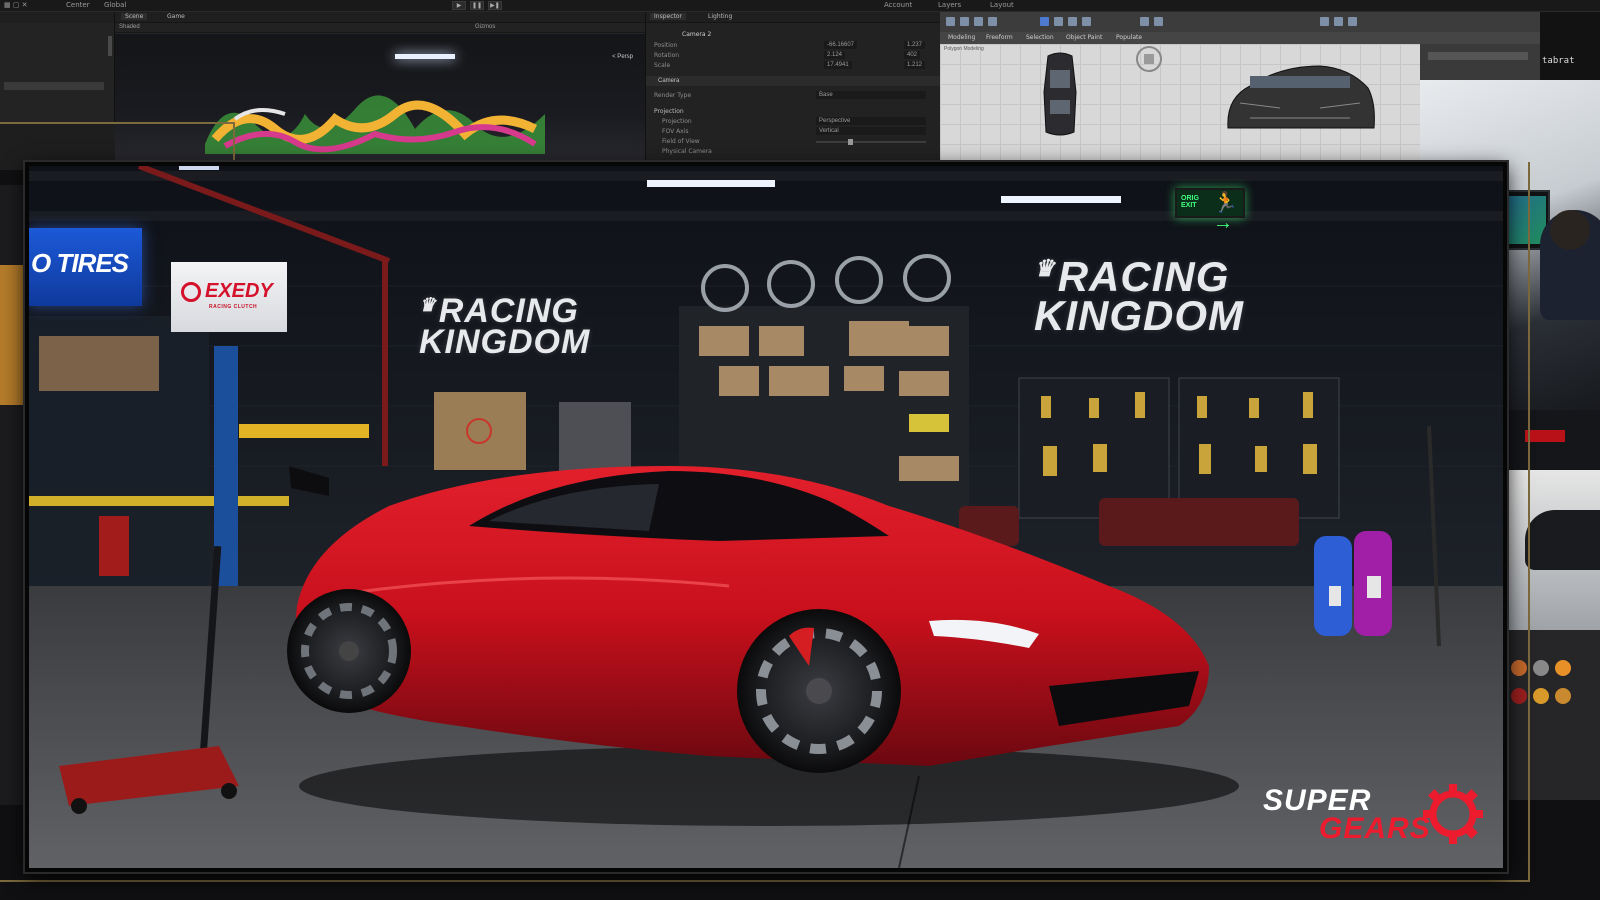 This screenshot has width=1600, height=900. What do you see at coordinates (961, 37) in the screenshot?
I see `ribbon-tab-modeling: Modeling` at bounding box center [961, 37].